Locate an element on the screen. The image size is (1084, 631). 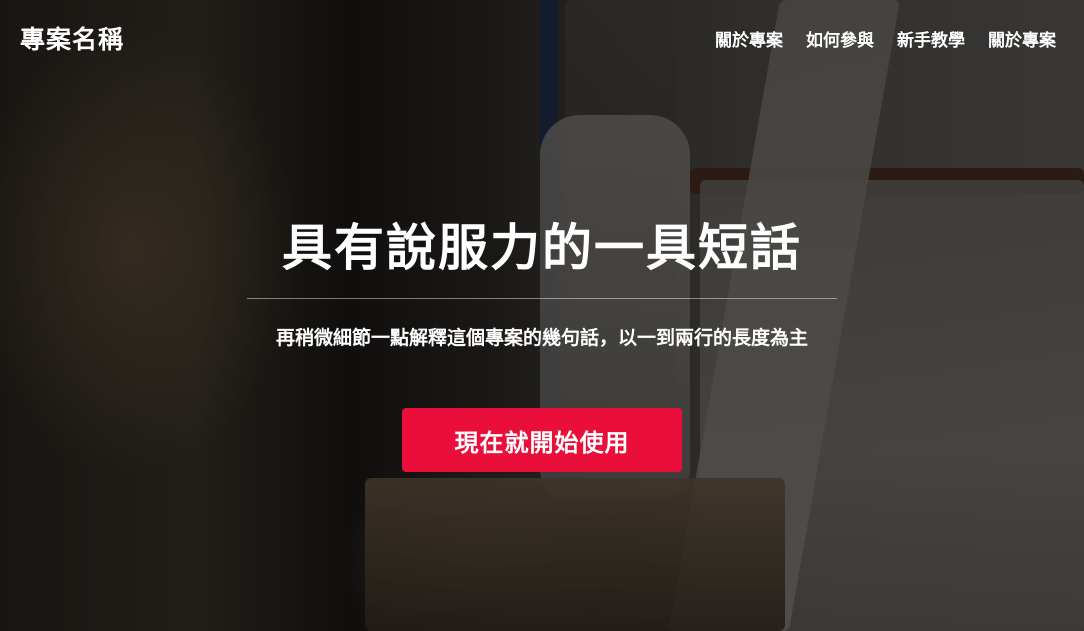
hero-title: 具有說服力的一具短話 is located at coordinates (542, 248).